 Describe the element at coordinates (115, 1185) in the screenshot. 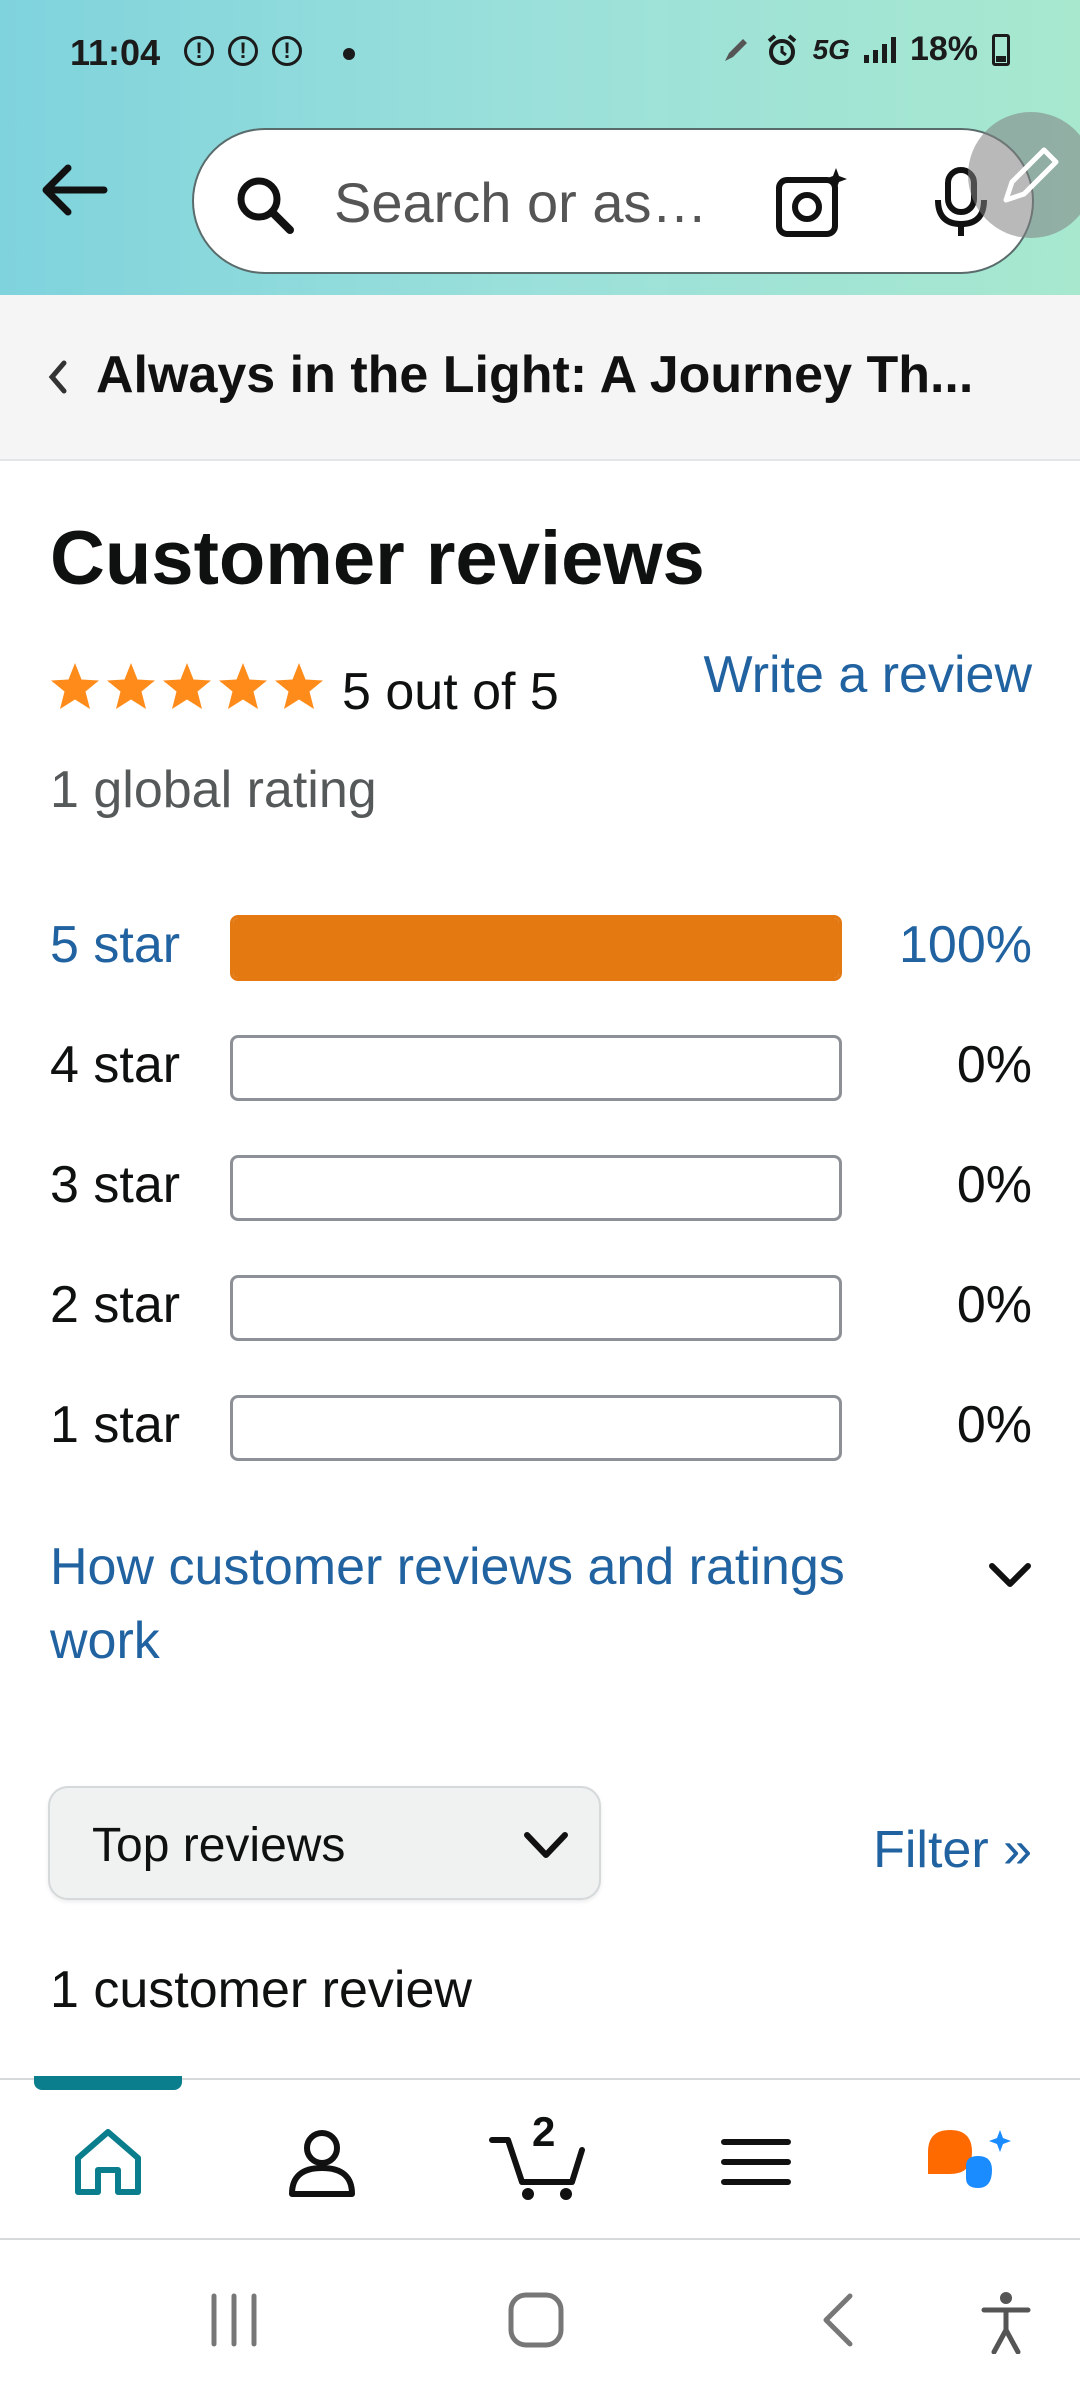

I see `histogram-star-label: 3 star` at that location.